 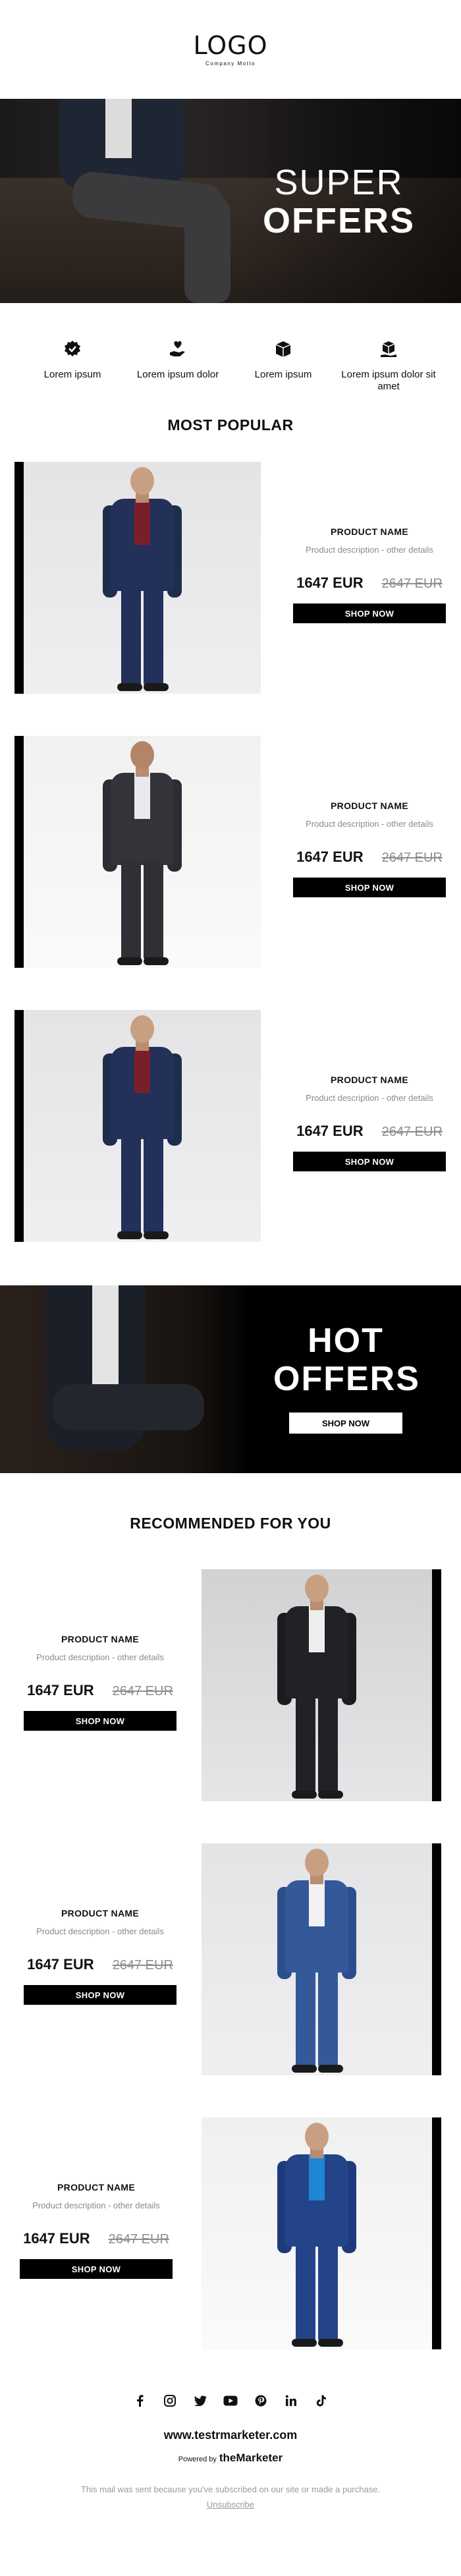 I want to click on boxes-icon, so click(x=283, y=349).